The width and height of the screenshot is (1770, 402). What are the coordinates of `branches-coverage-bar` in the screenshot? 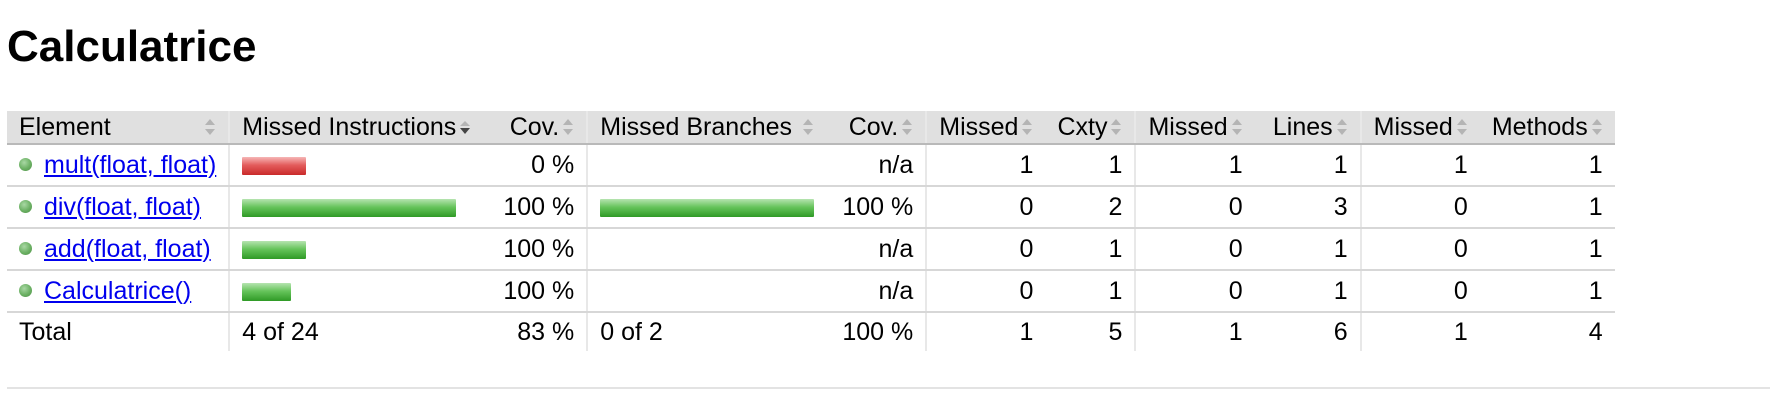 It's located at (707, 207).